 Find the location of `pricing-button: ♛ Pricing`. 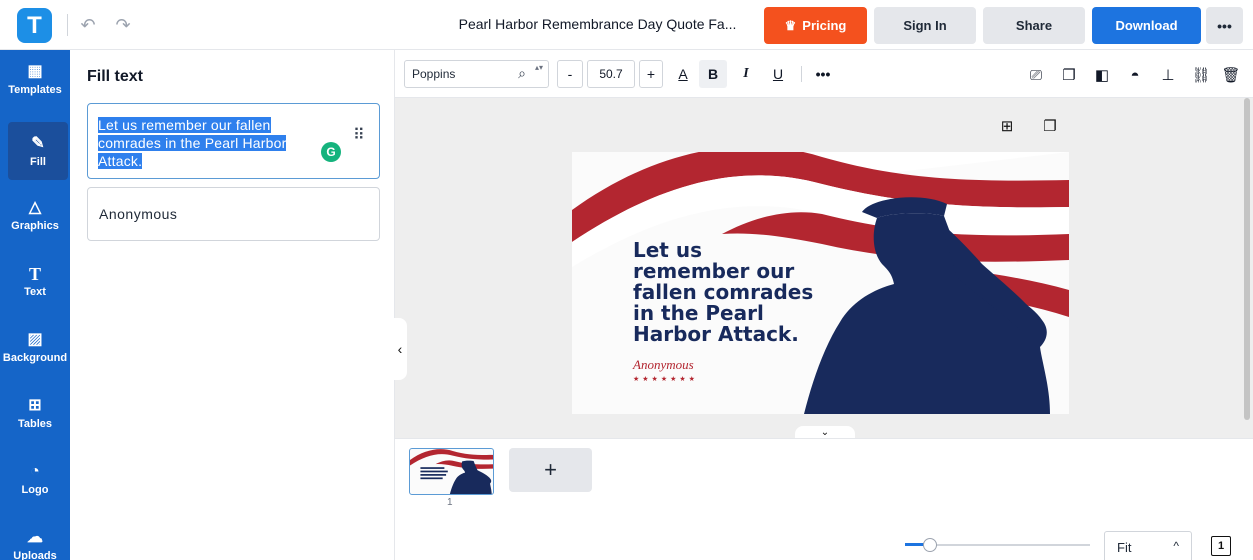

pricing-button: ♛ Pricing is located at coordinates (815, 25).